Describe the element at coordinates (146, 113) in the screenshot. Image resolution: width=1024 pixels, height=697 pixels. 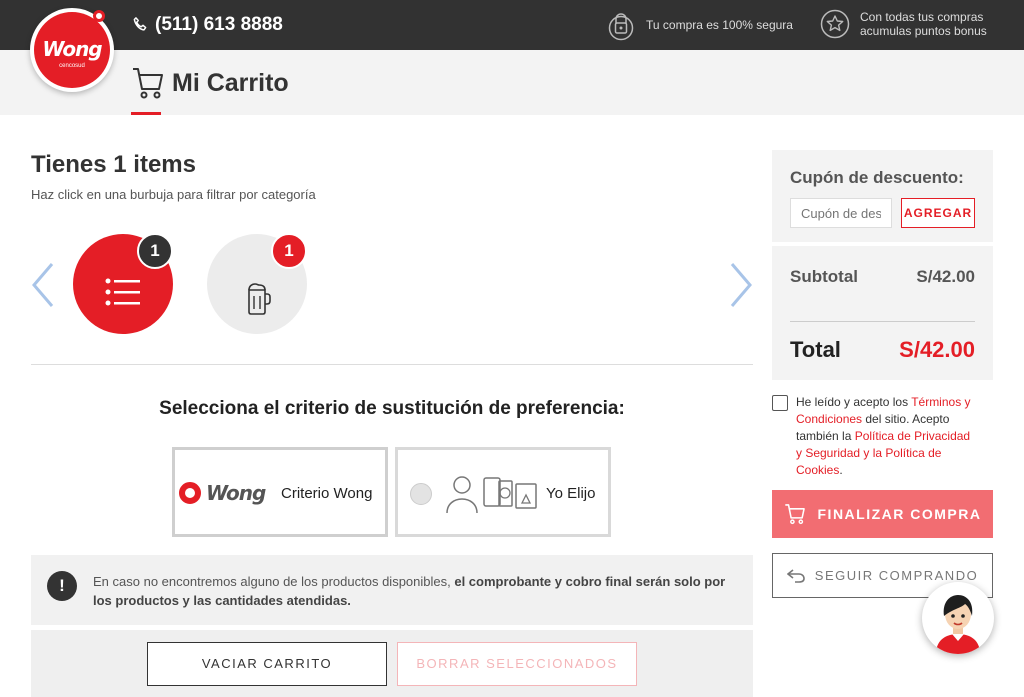
I see `title-underline` at that location.